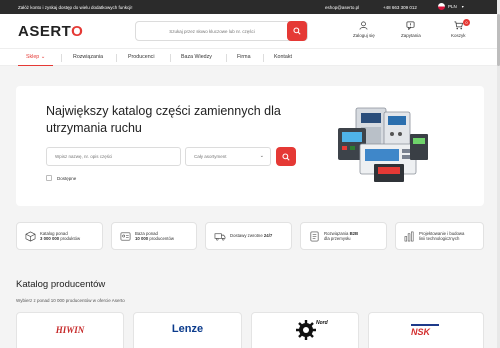 The height and width of the screenshot is (348, 500). Describe the element at coordinates (441, 6) in the screenshot. I see `poland-flag-icon` at that location.